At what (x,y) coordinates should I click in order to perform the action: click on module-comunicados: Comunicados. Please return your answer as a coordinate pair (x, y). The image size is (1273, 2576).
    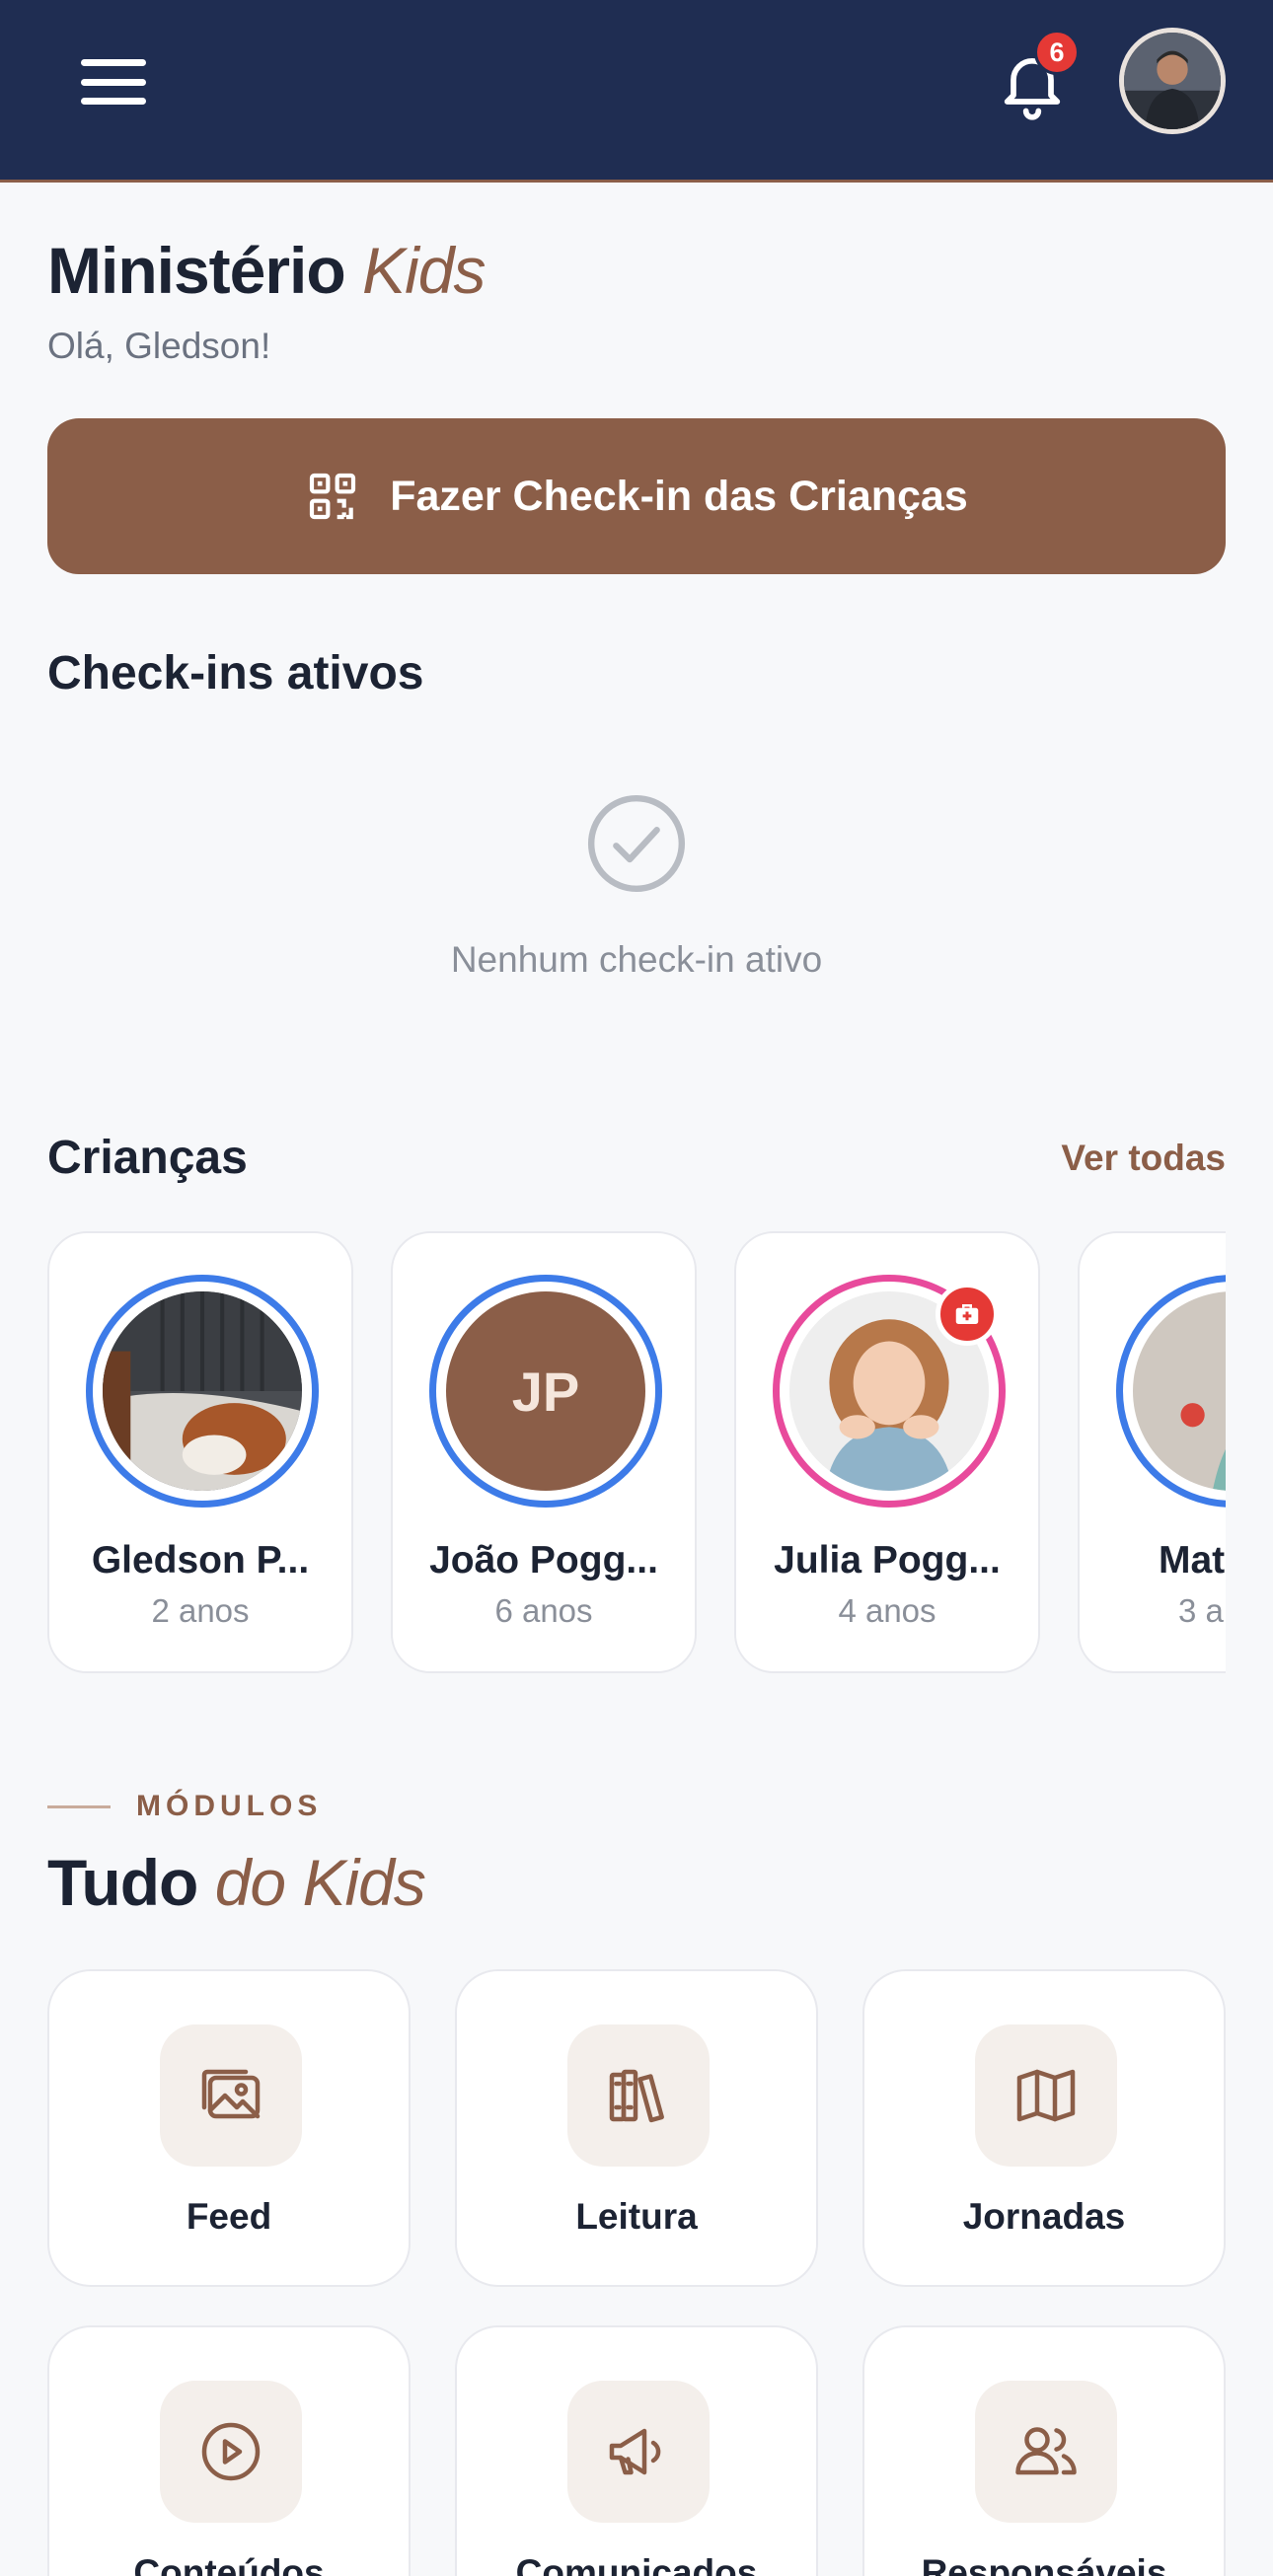
    Looking at the image, I should click on (636, 2450).